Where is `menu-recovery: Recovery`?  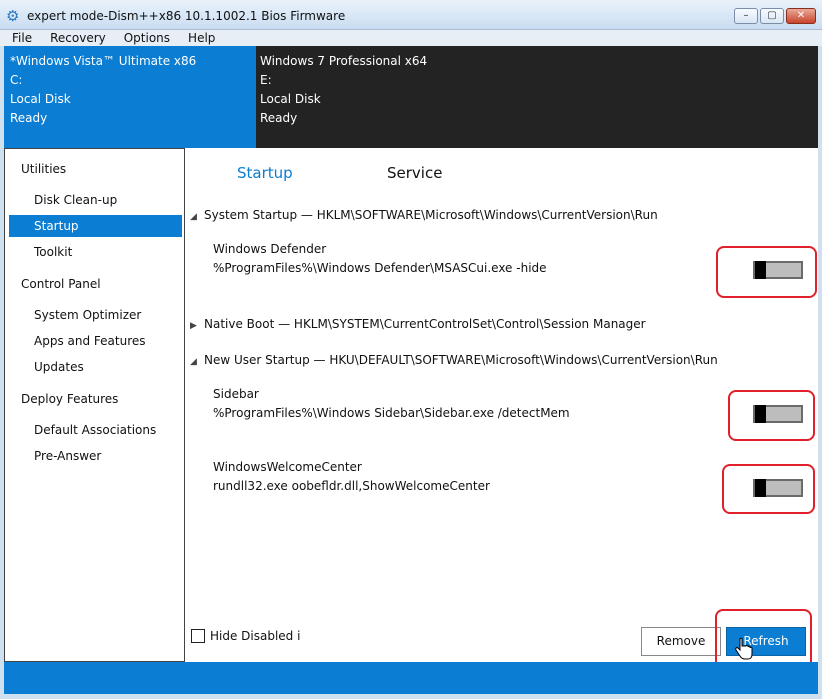 menu-recovery: Recovery is located at coordinates (78, 38).